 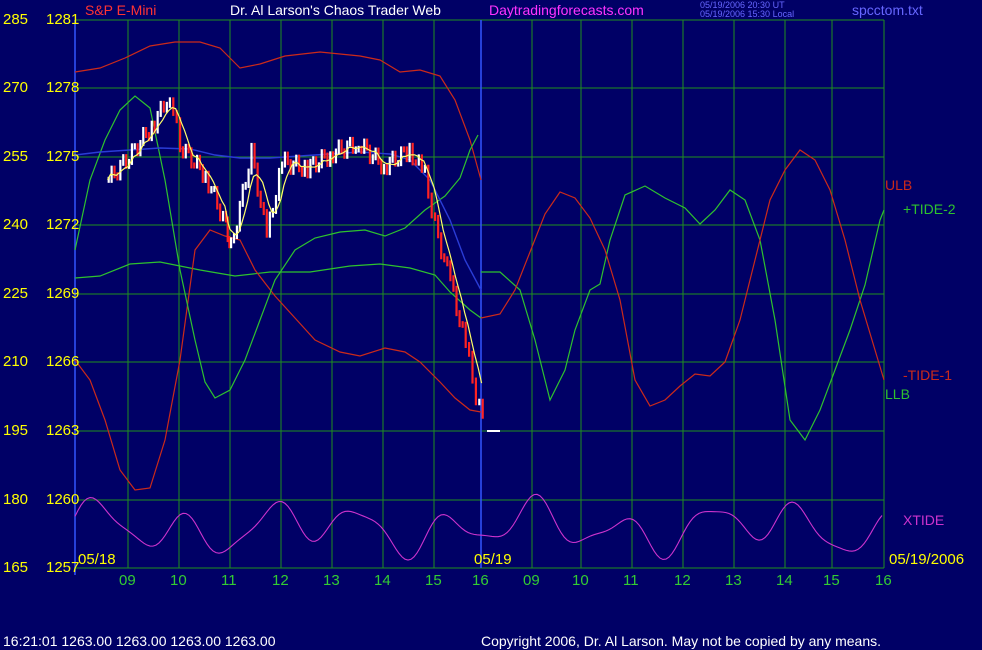 I want to click on label-llb: LLB, so click(x=897, y=394).